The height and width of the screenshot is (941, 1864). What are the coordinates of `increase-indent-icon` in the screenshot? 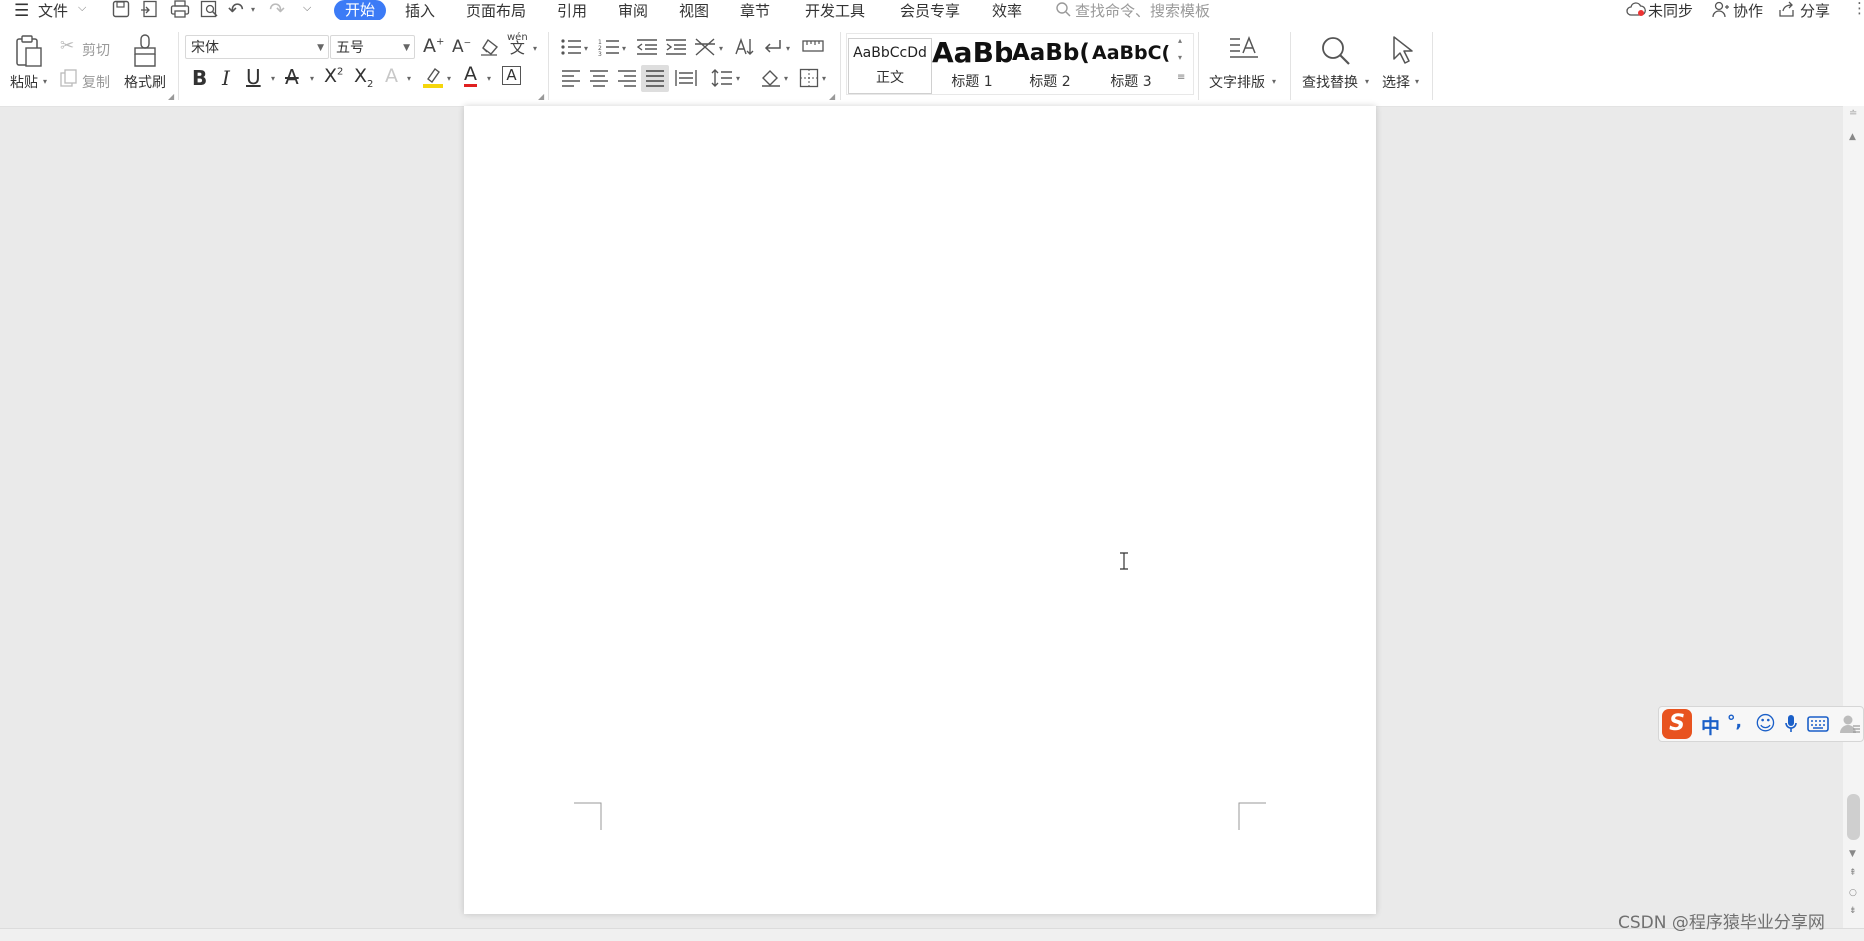 It's located at (676, 47).